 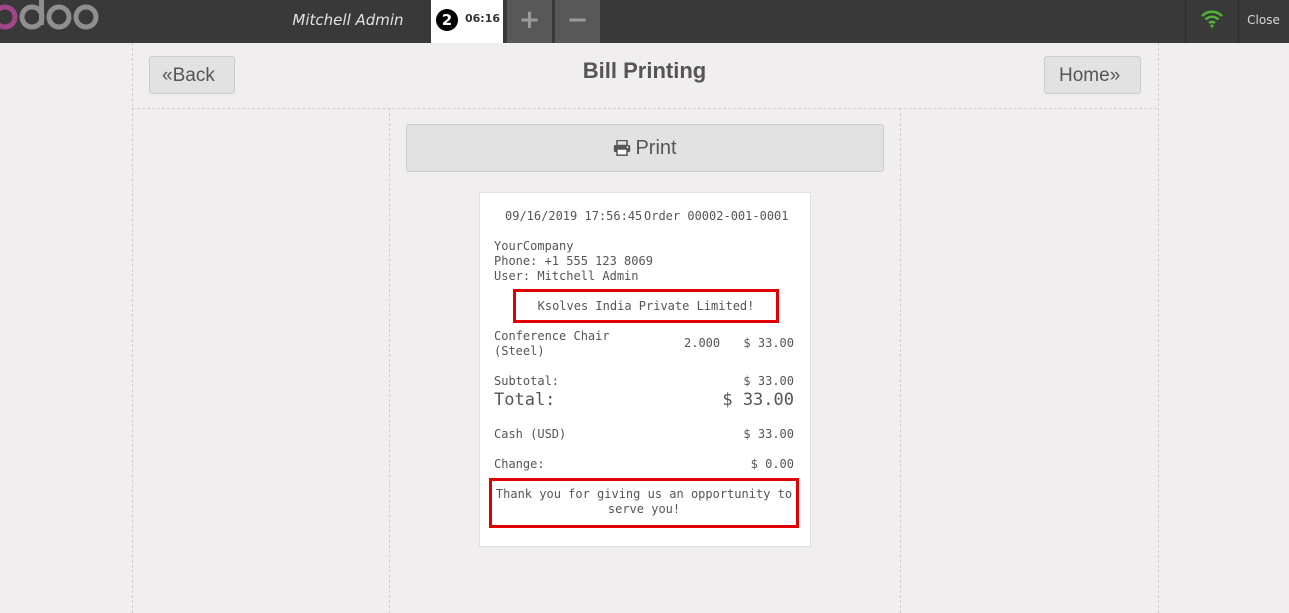 I want to click on printer-icon, so click(x=622, y=147).